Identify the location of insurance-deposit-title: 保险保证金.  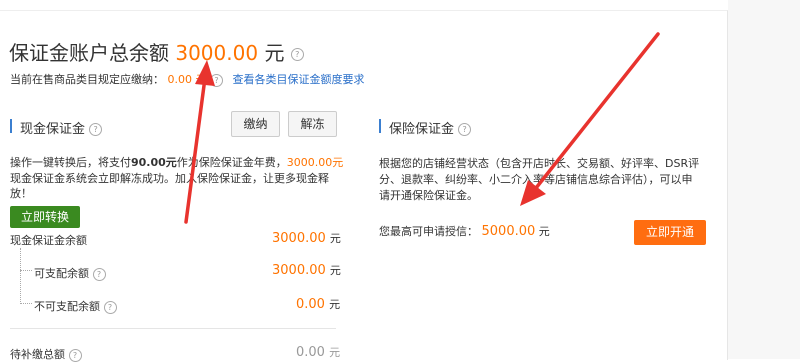
(422, 129).